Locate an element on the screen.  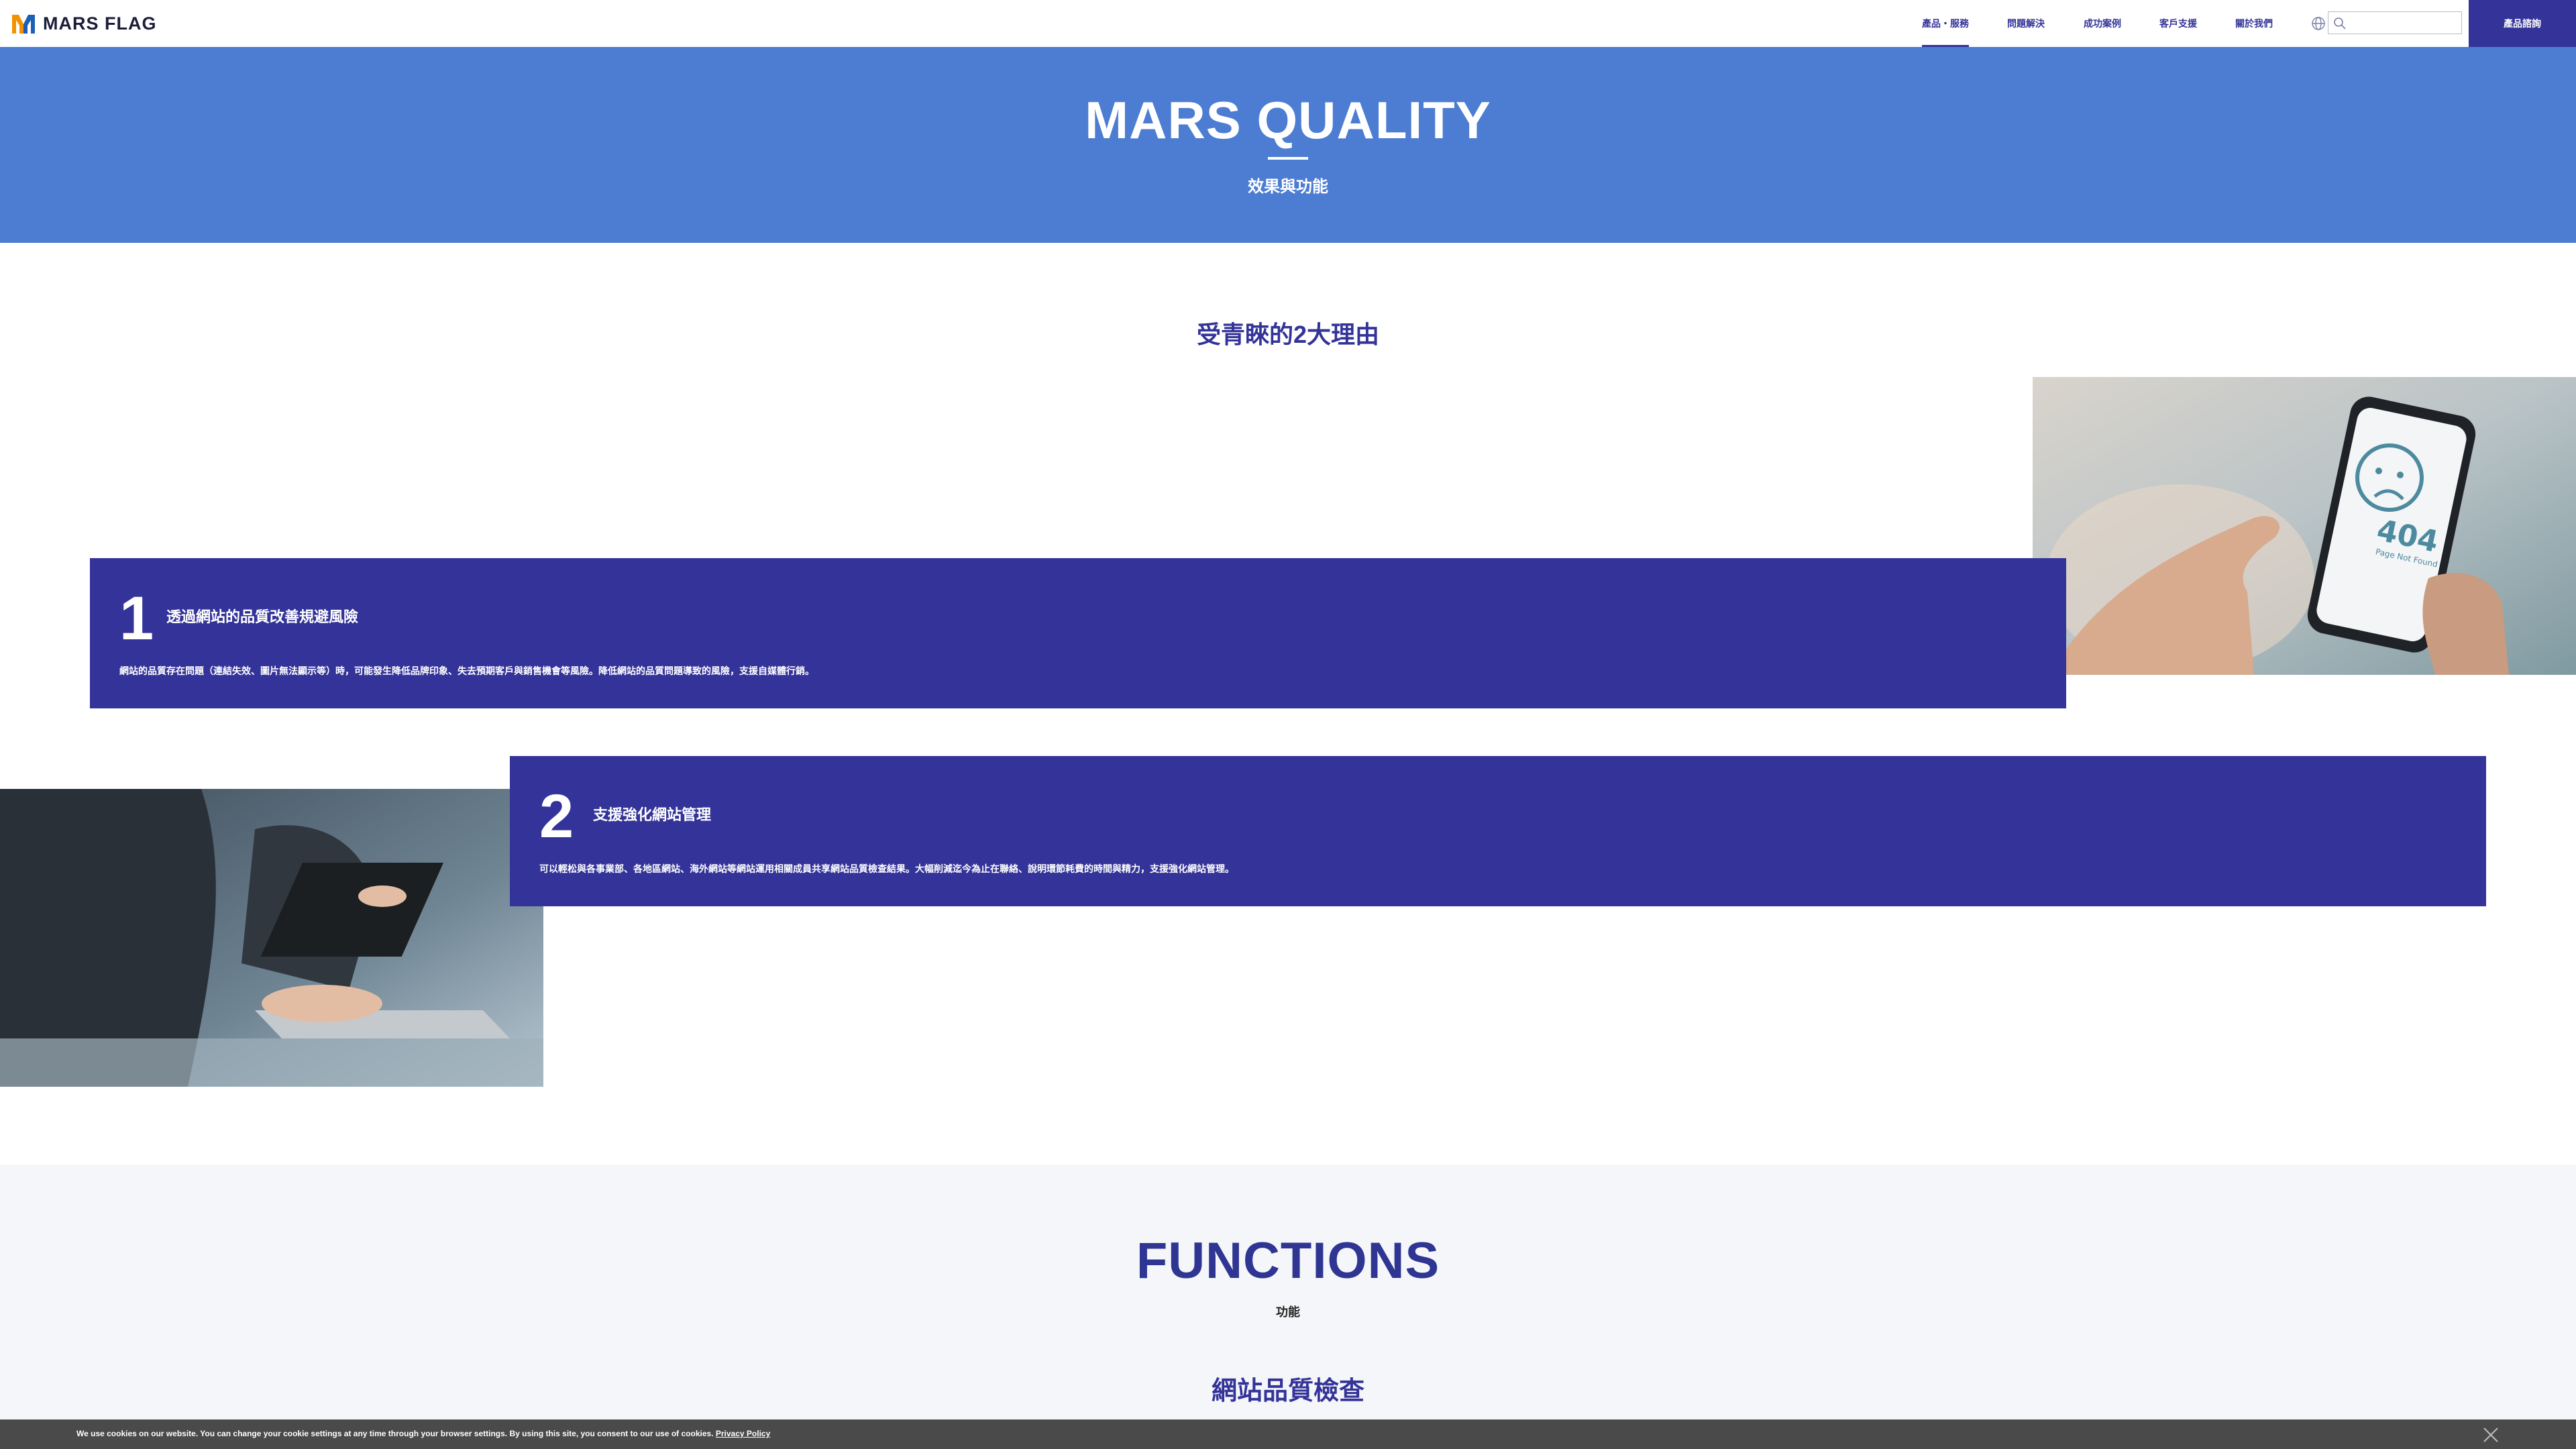
phone-404-photo: 404 Page Not Found is located at coordinates (2304, 526).